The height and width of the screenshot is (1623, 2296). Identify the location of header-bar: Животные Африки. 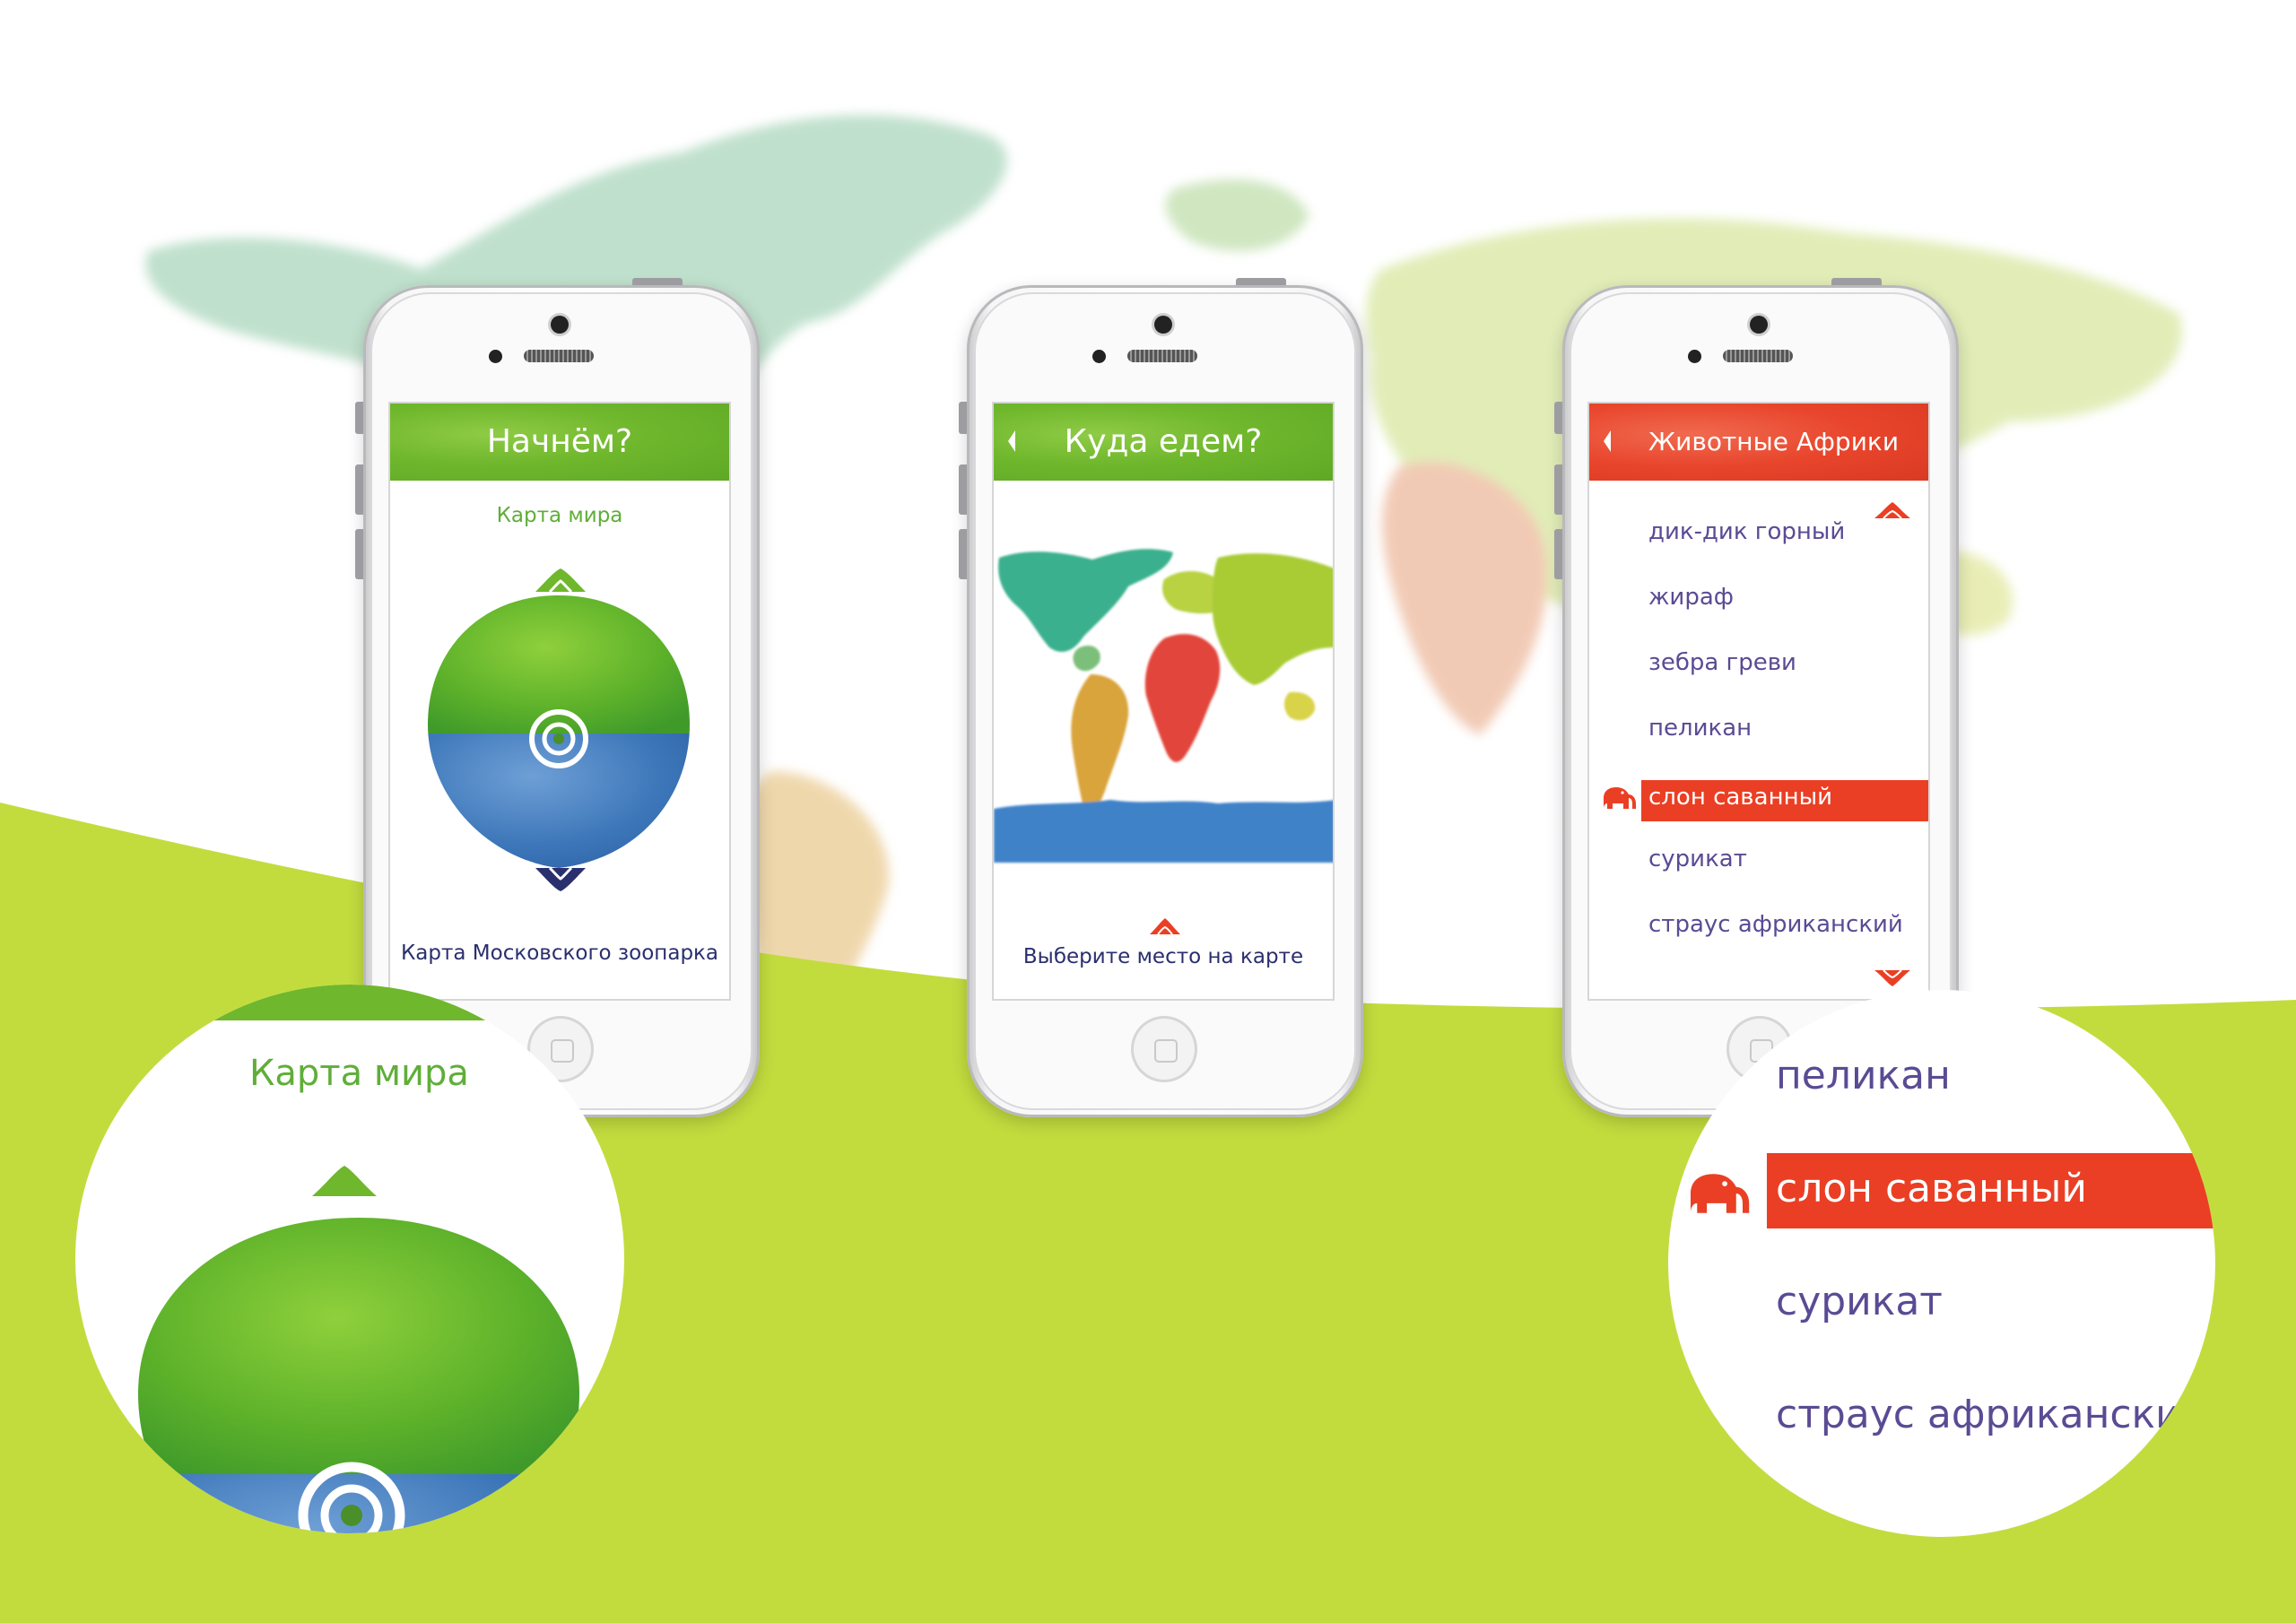
(1758, 442).